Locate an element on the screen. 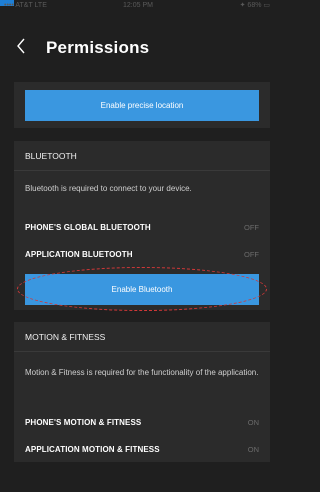 Image resolution: width=320 pixels, height=492 pixels. phone-motion-label: PHONE'S MOTION & FITNESS is located at coordinates (83, 422).